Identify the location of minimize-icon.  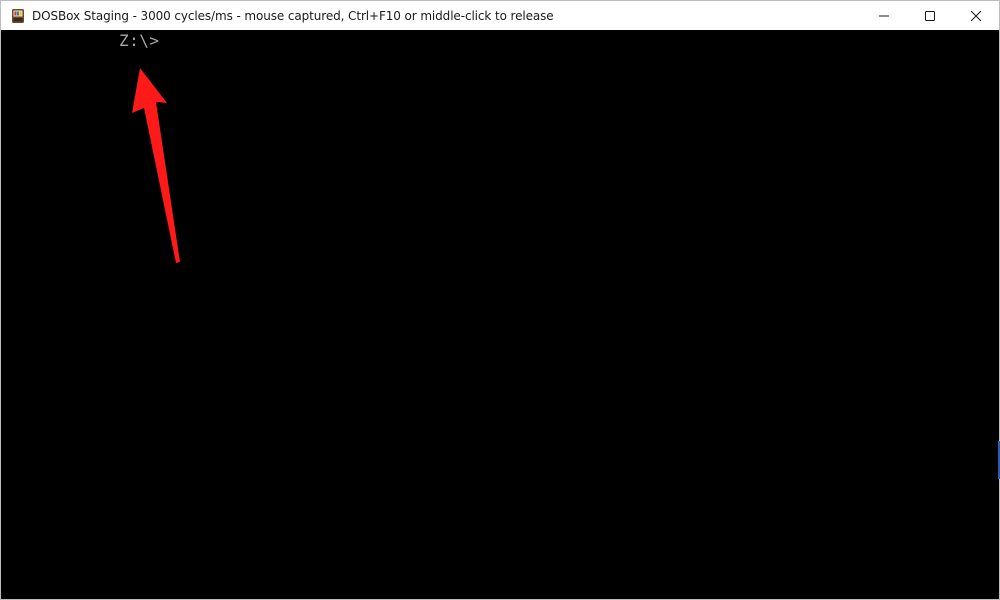
(884, 15).